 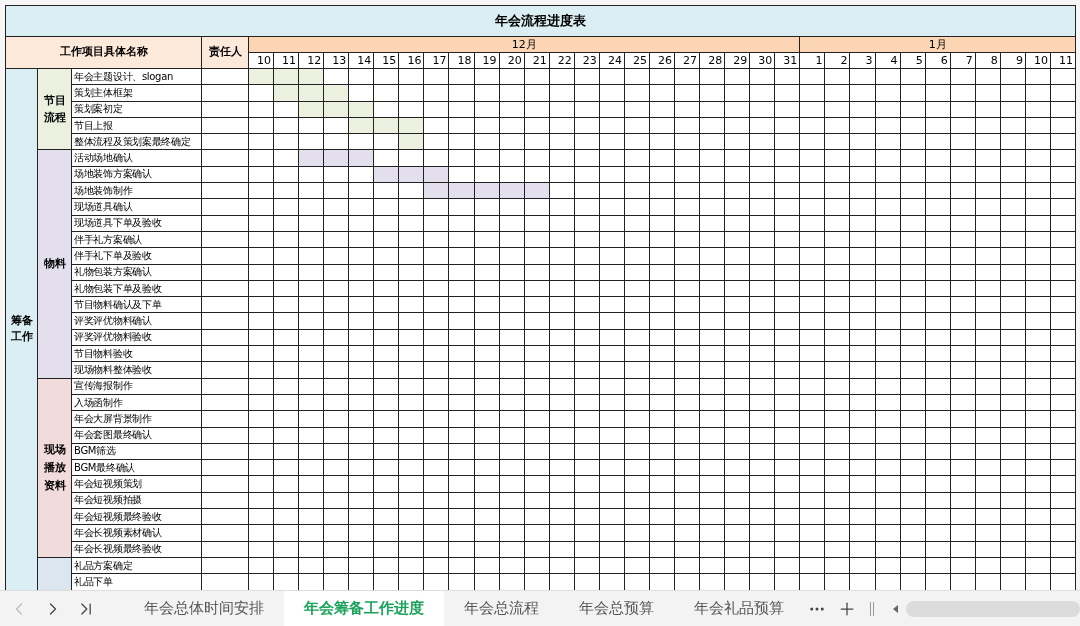 I want to click on day-header: 20, so click(x=511, y=60).